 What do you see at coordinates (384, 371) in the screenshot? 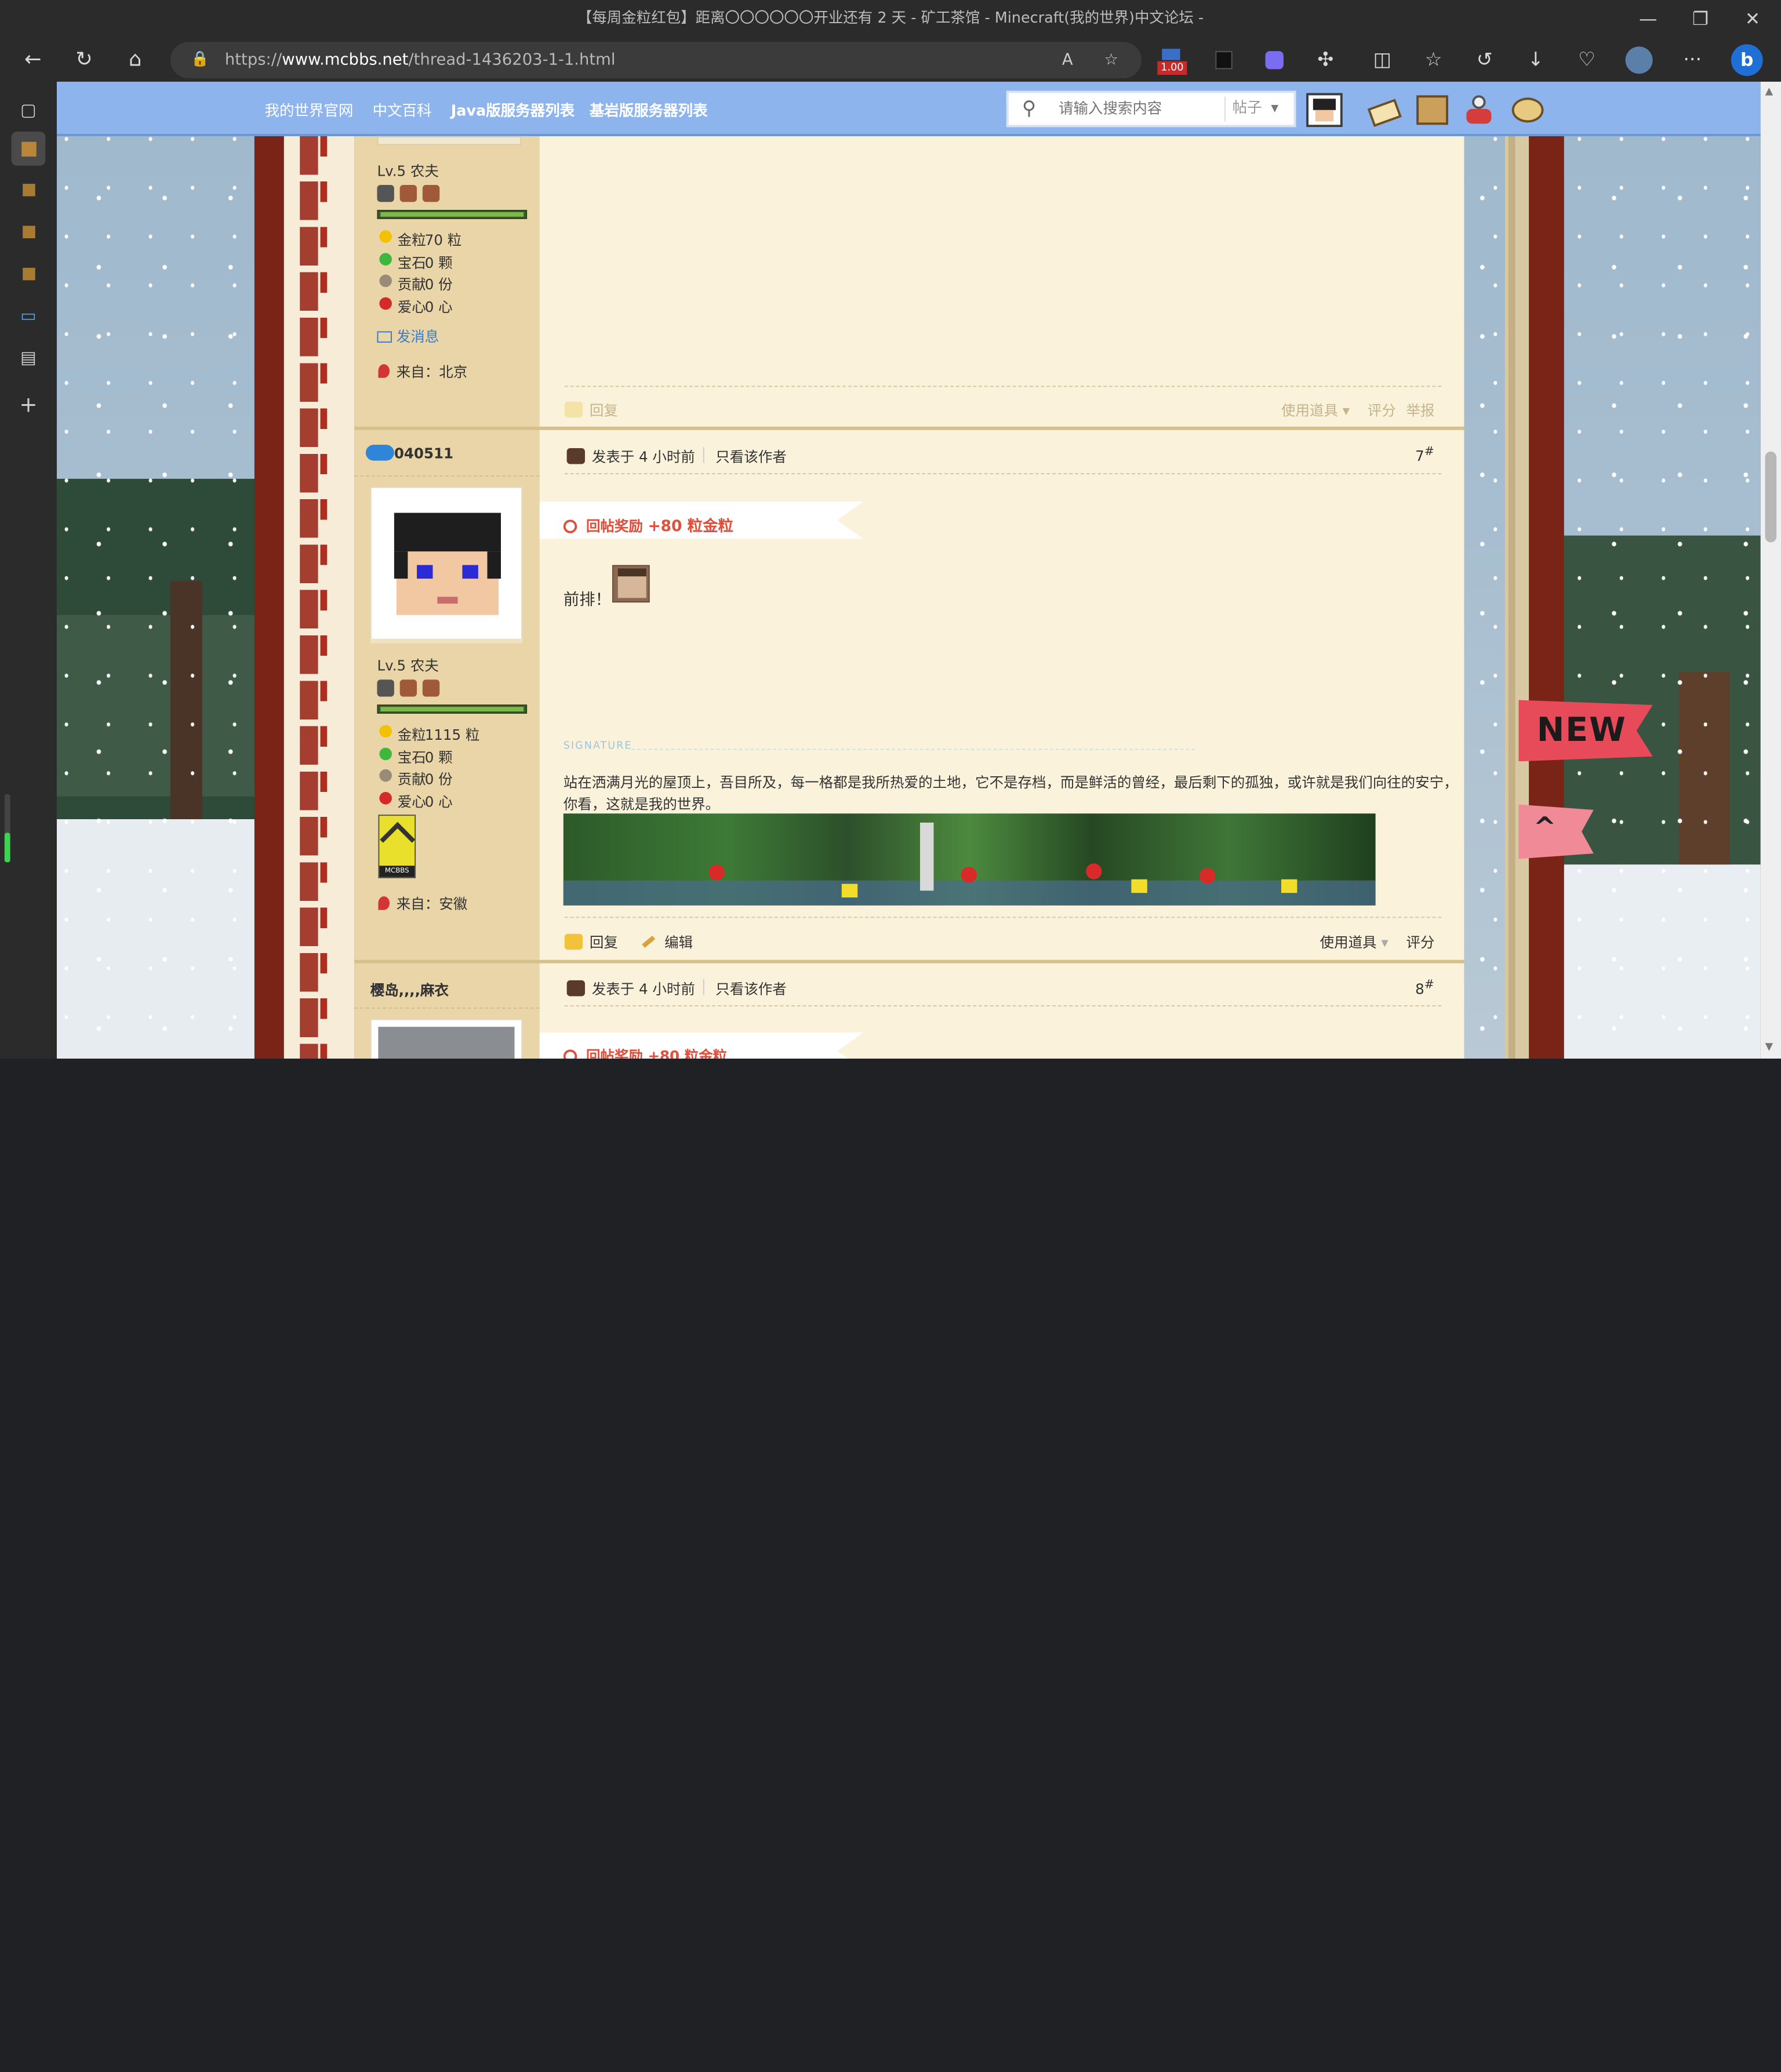
I see `location-pin-icon` at bounding box center [384, 371].